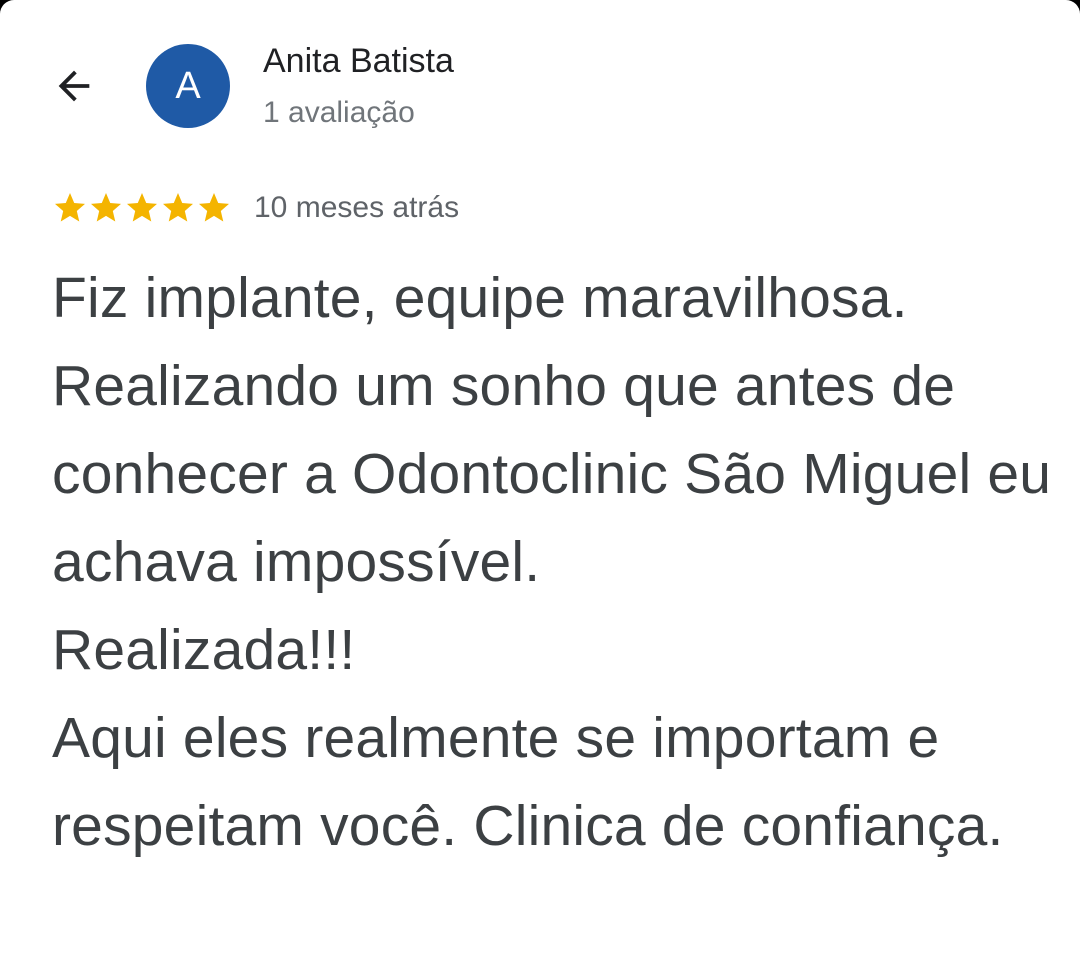 The image size is (1080, 975). What do you see at coordinates (339, 112) in the screenshot?
I see `review-count: 1 avaliação` at bounding box center [339, 112].